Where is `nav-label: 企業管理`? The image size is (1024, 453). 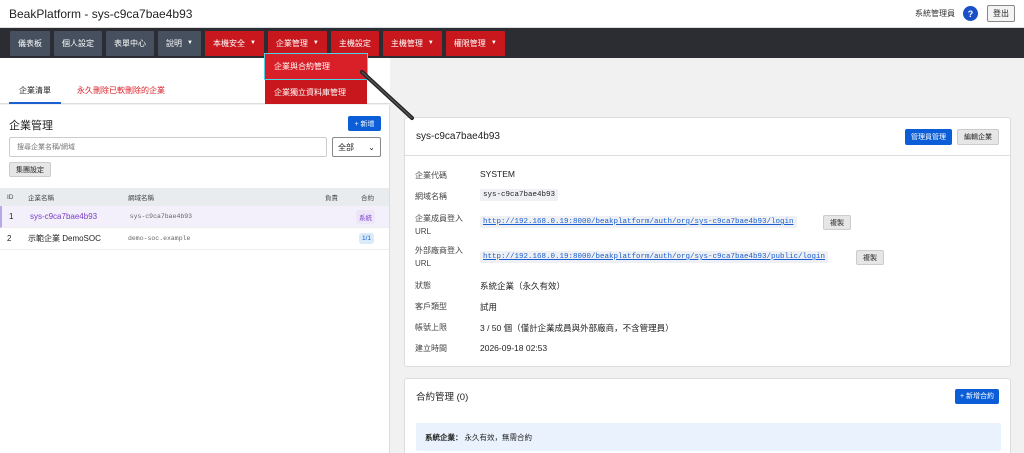 nav-label: 企業管理 is located at coordinates (291, 43).